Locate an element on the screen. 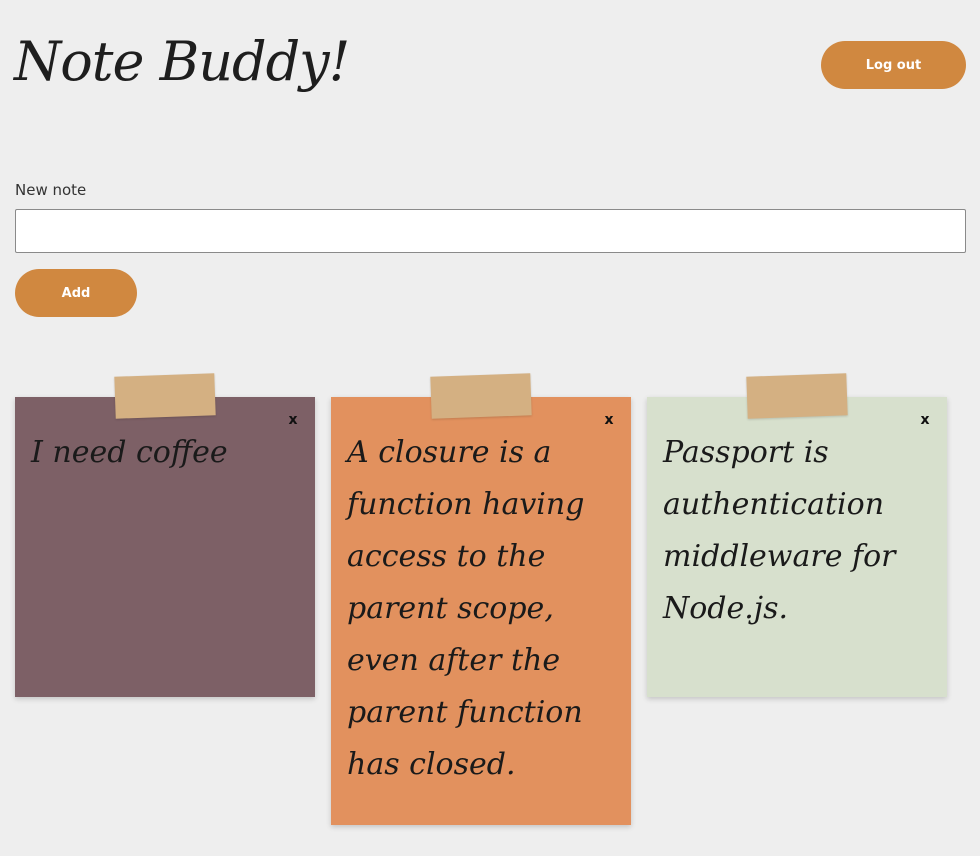  logout-button: Log out is located at coordinates (893, 65).